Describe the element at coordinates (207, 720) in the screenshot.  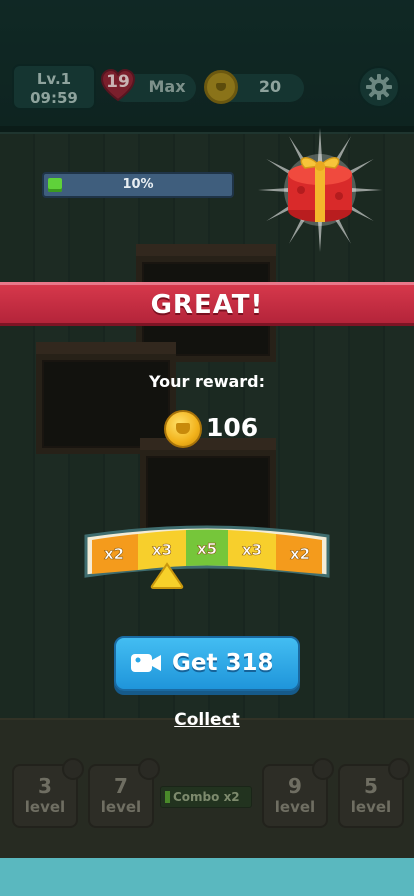
I see `collect-link: Collect` at that location.